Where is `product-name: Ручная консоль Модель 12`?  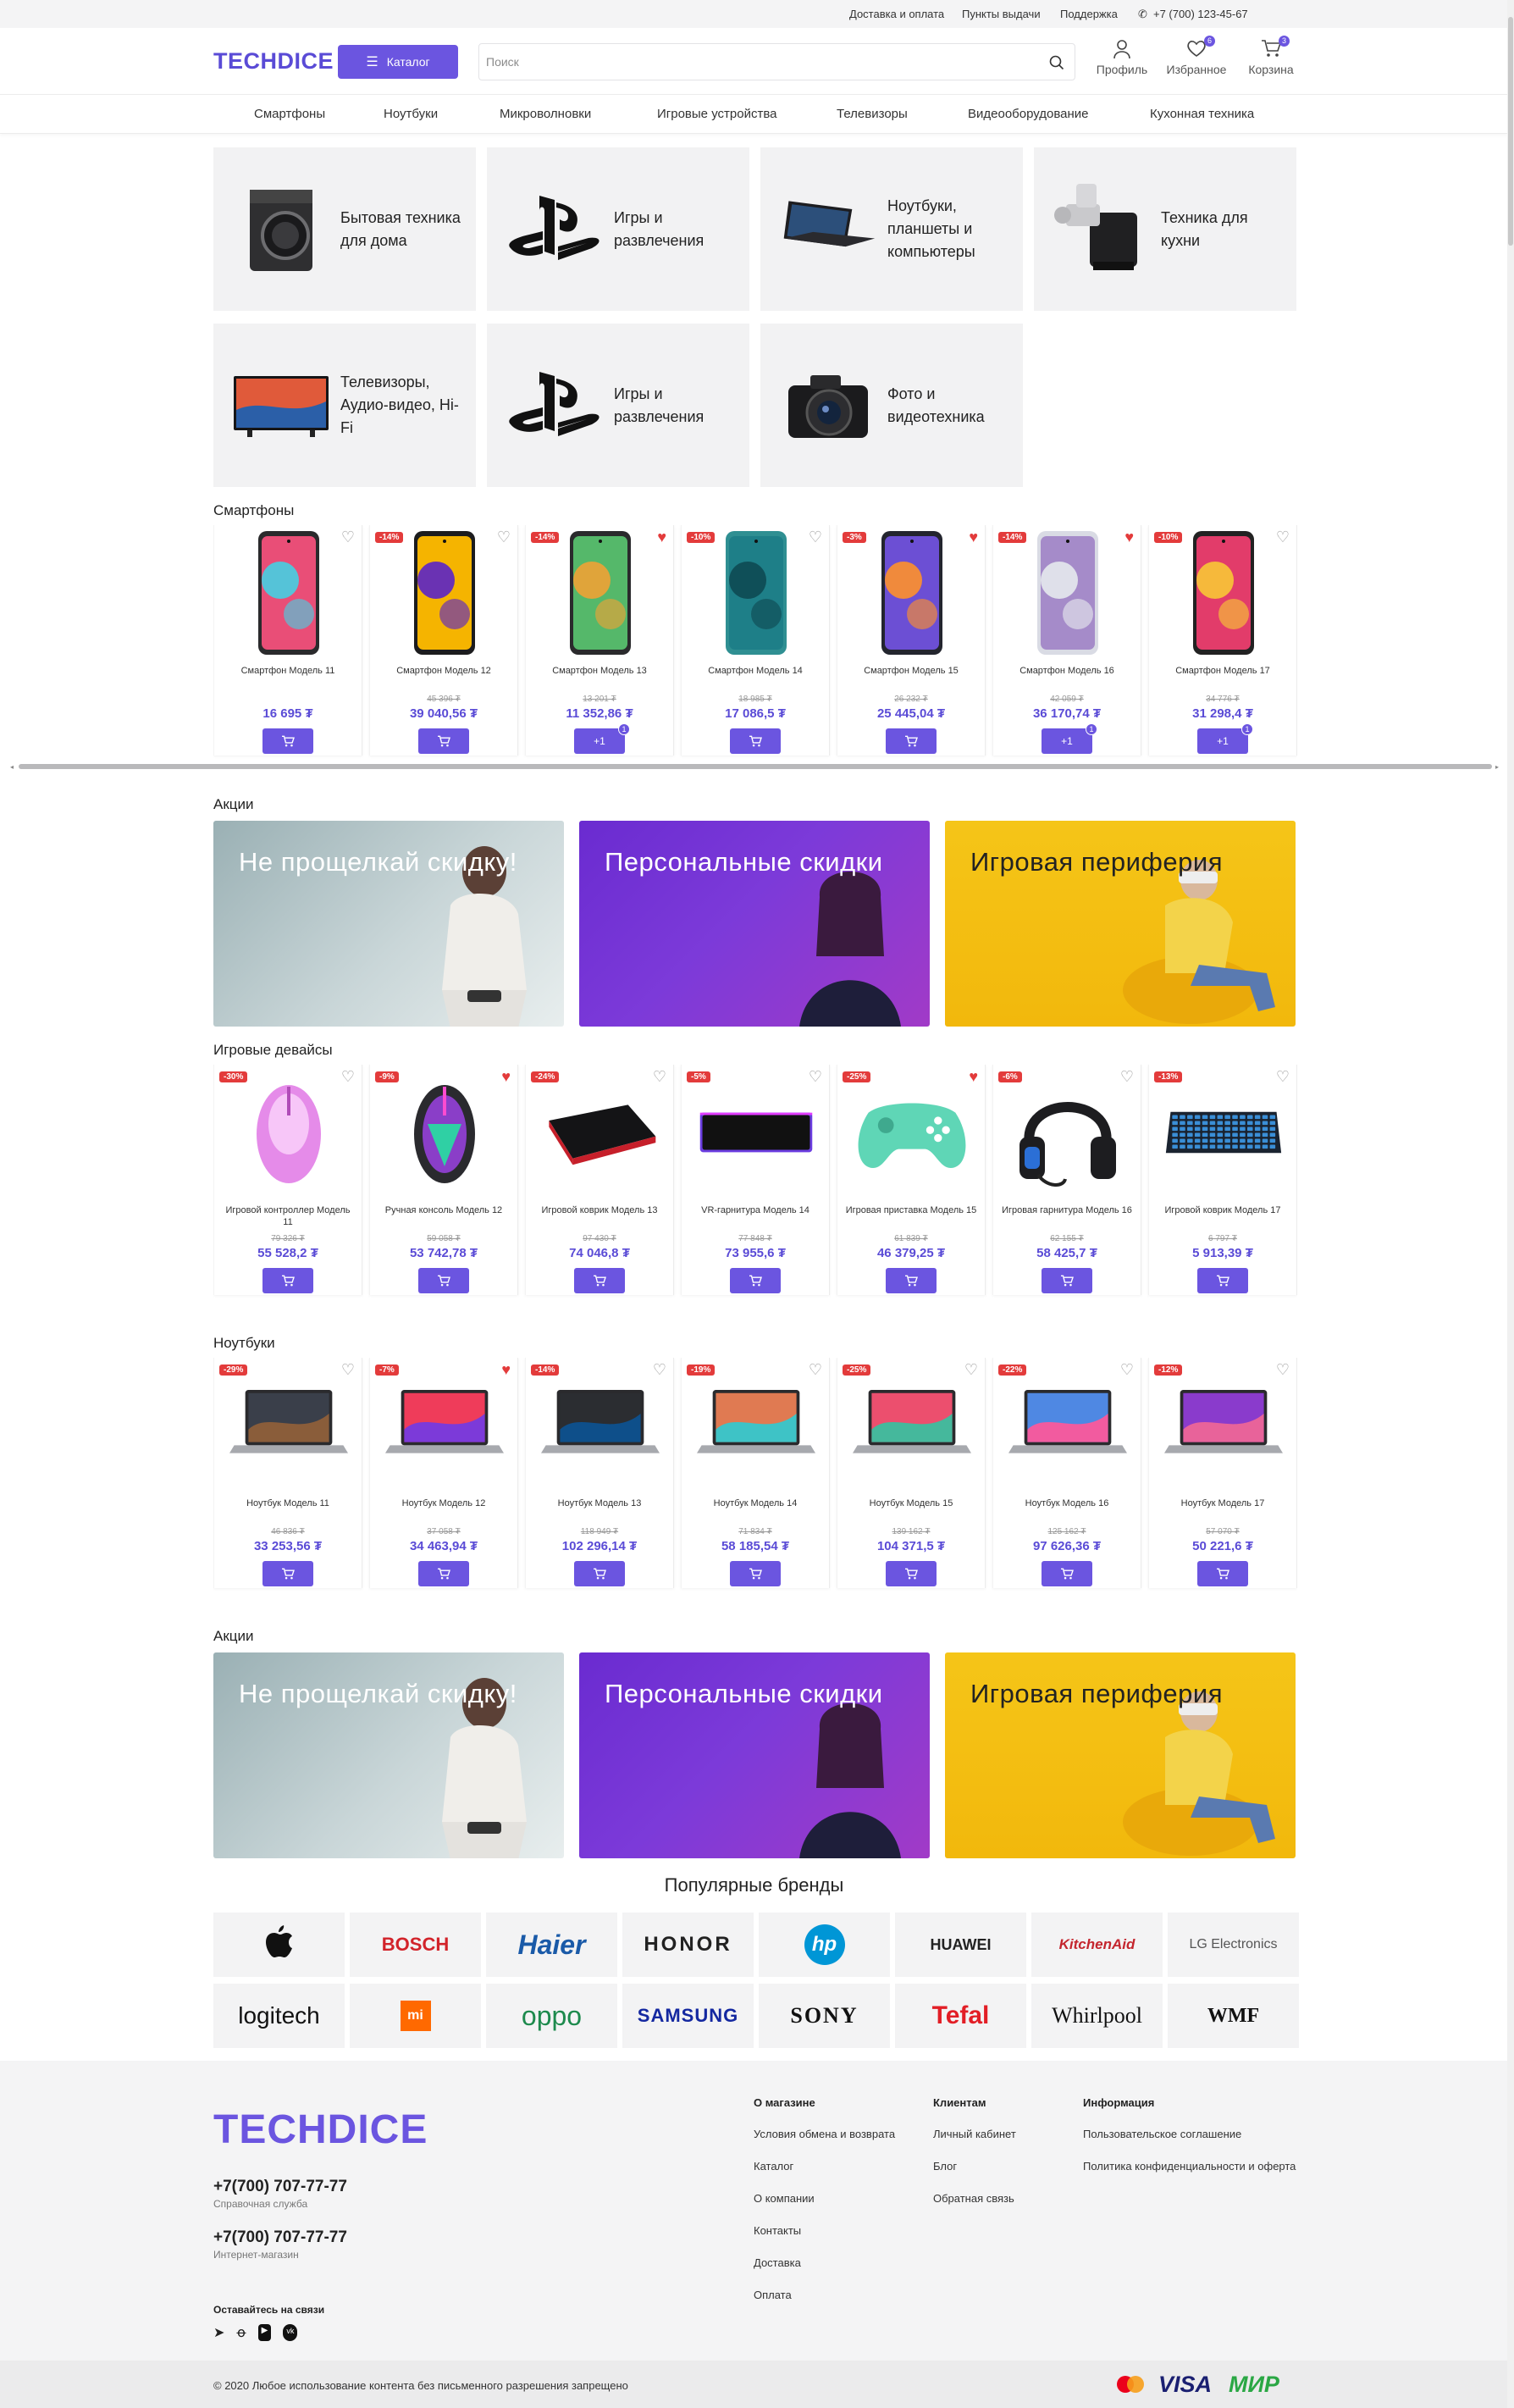 product-name: Ручная консоль Модель 12 is located at coordinates (444, 1210).